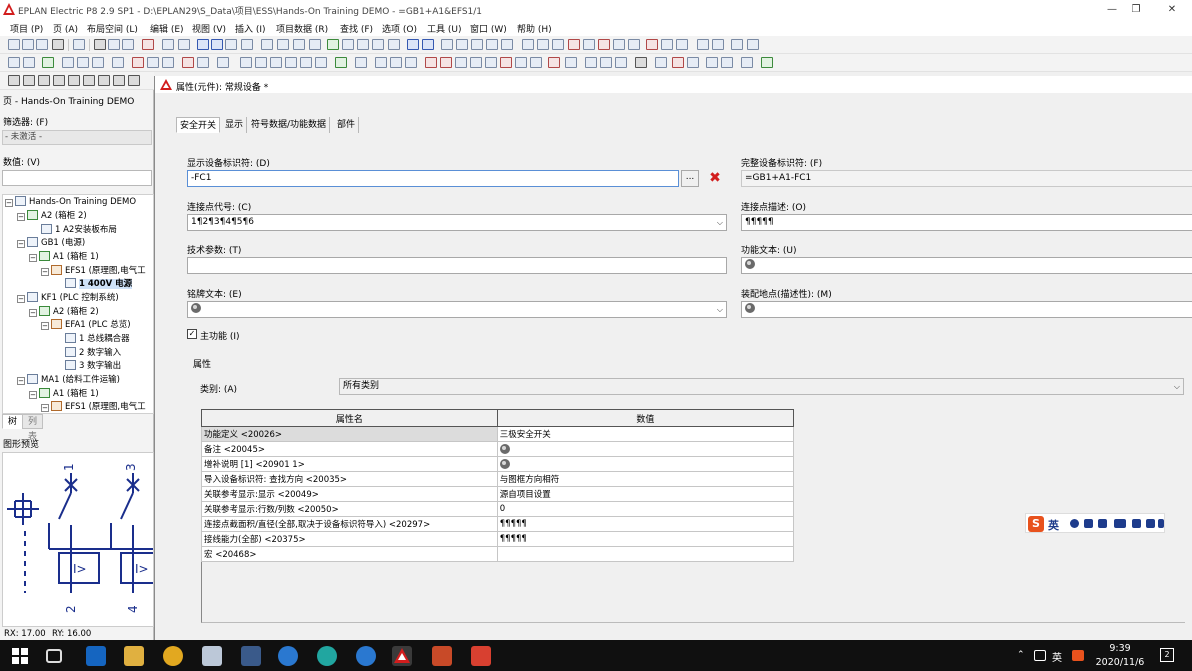 The width and height of the screenshot is (1192, 671). I want to click on menu-find: 查找 (F), so click(356, 28).